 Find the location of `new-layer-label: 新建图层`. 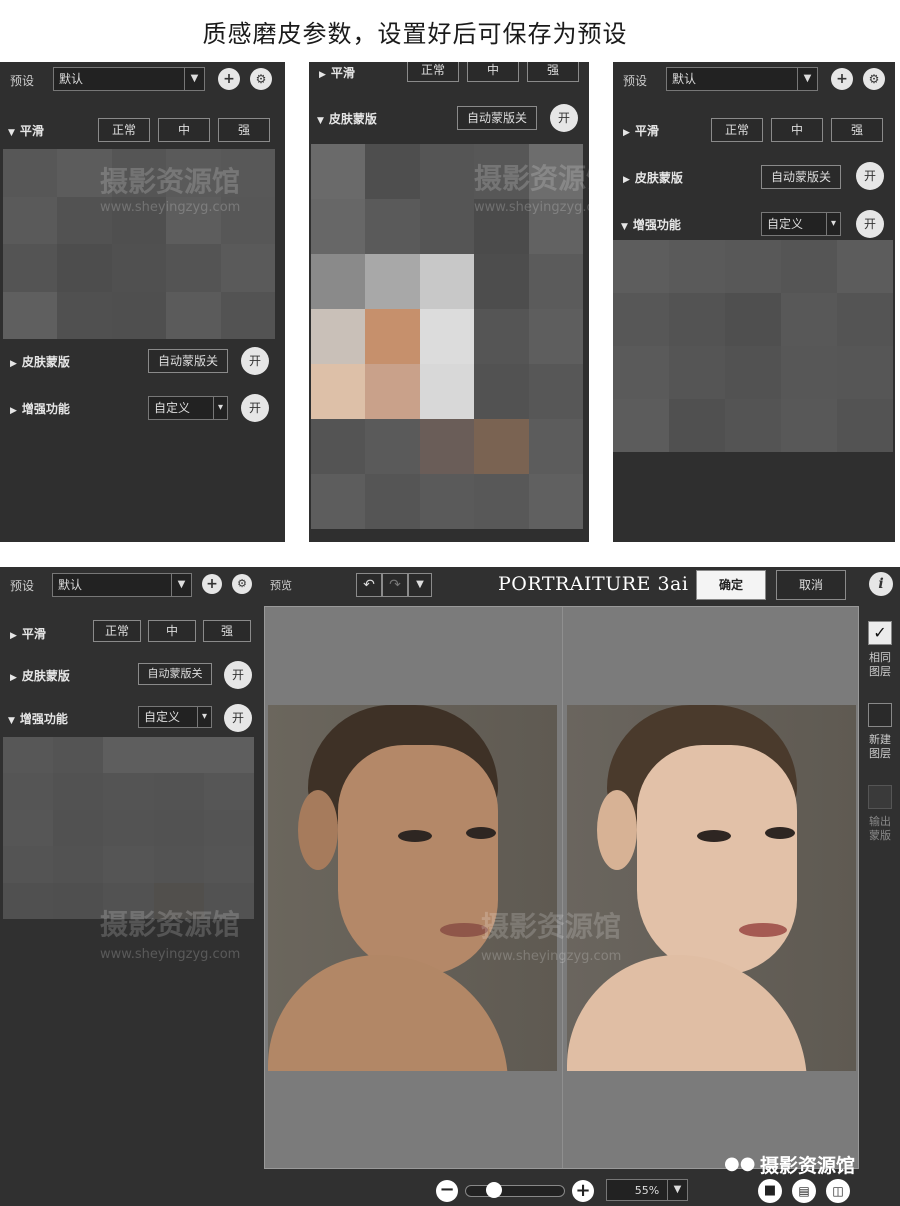

new-layer-label: 新建图层 is located at coordinates (880, 746).